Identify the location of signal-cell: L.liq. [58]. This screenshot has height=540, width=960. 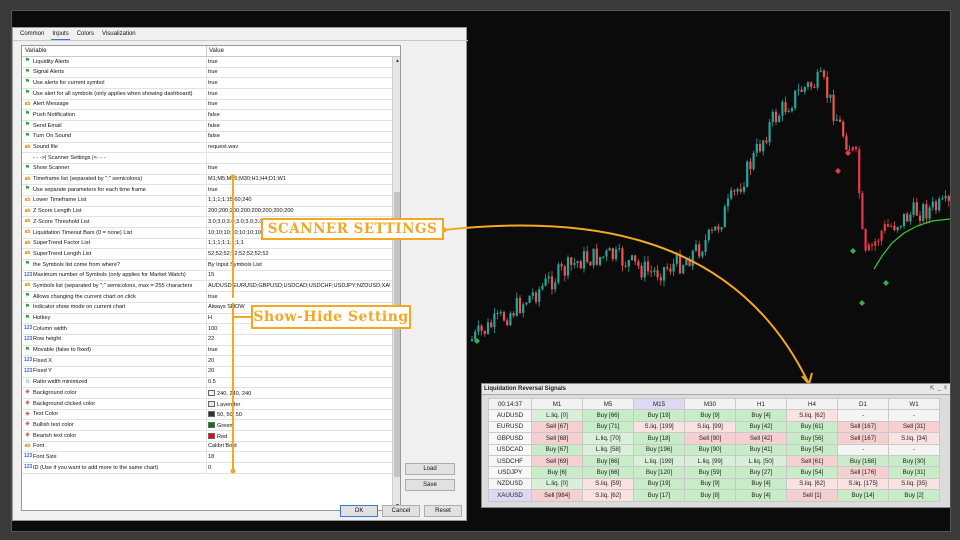
(608, 449).